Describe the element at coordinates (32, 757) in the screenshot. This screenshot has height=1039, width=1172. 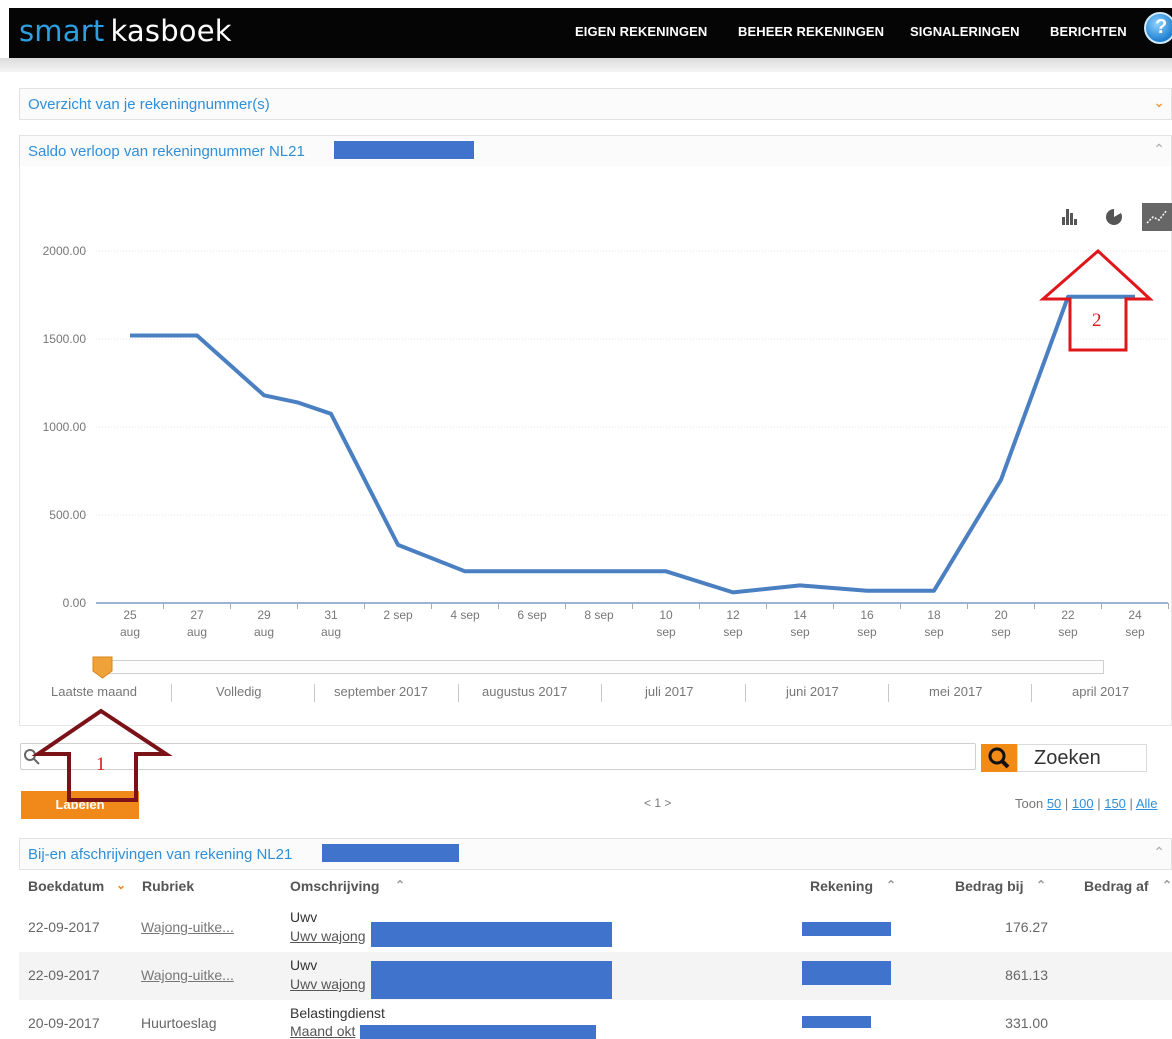
I see `search-icon` at that location.